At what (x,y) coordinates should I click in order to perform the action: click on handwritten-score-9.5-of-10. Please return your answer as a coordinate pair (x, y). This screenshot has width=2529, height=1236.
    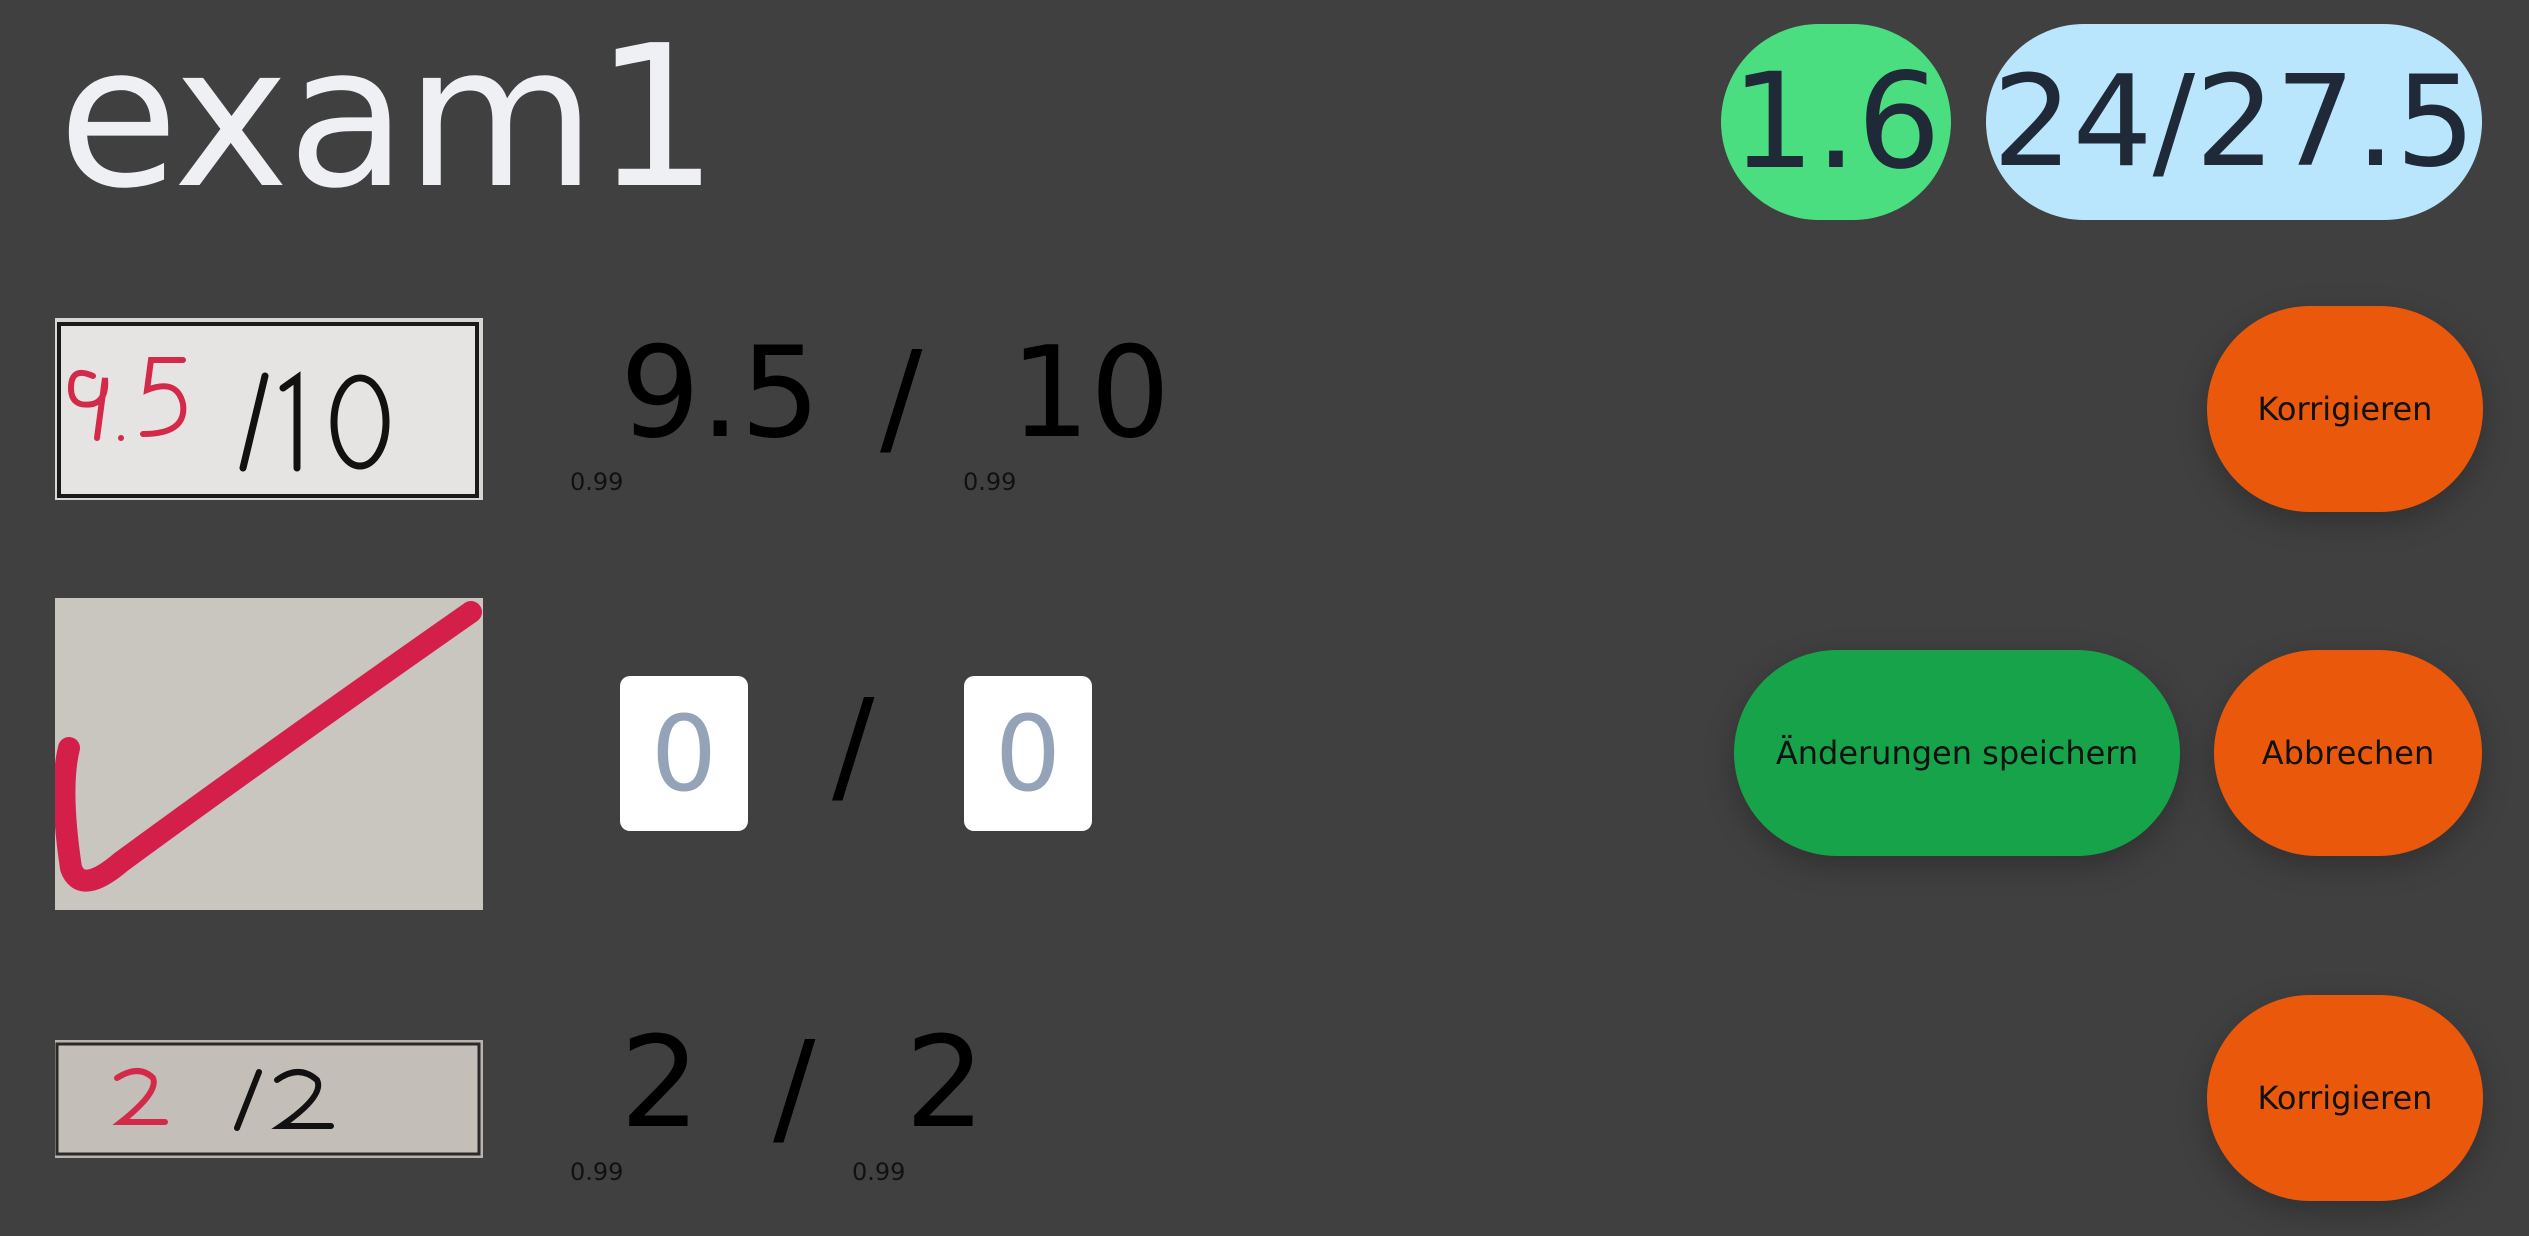
    Looking at the image, I should click on (269, 409).